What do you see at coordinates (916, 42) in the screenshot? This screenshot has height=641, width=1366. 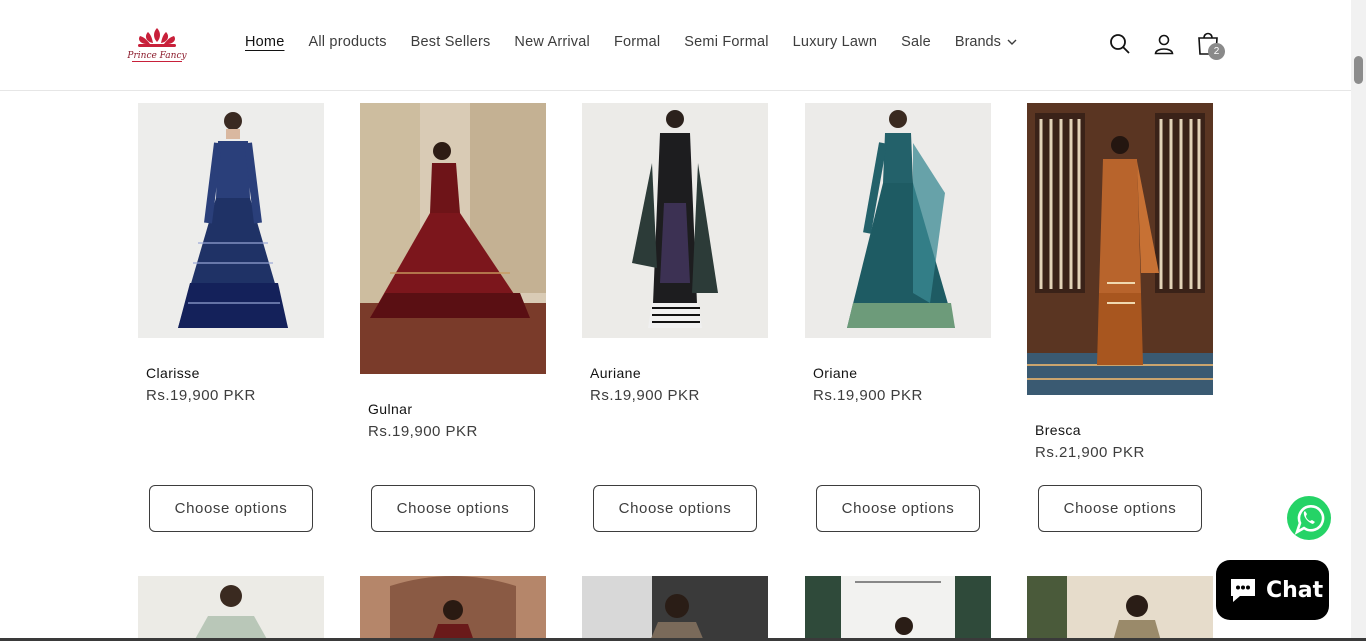 I see `nav-sale: Sale` at bounding box center [916, 42].